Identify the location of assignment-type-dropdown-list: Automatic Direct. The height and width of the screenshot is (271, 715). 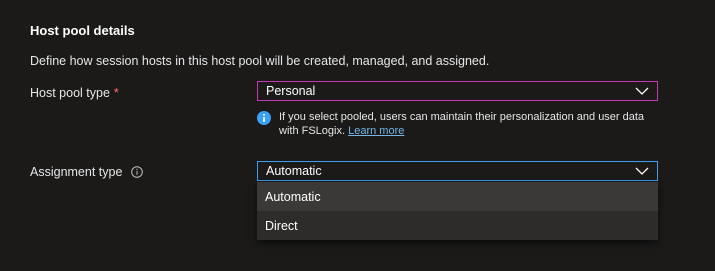
(457, 211).